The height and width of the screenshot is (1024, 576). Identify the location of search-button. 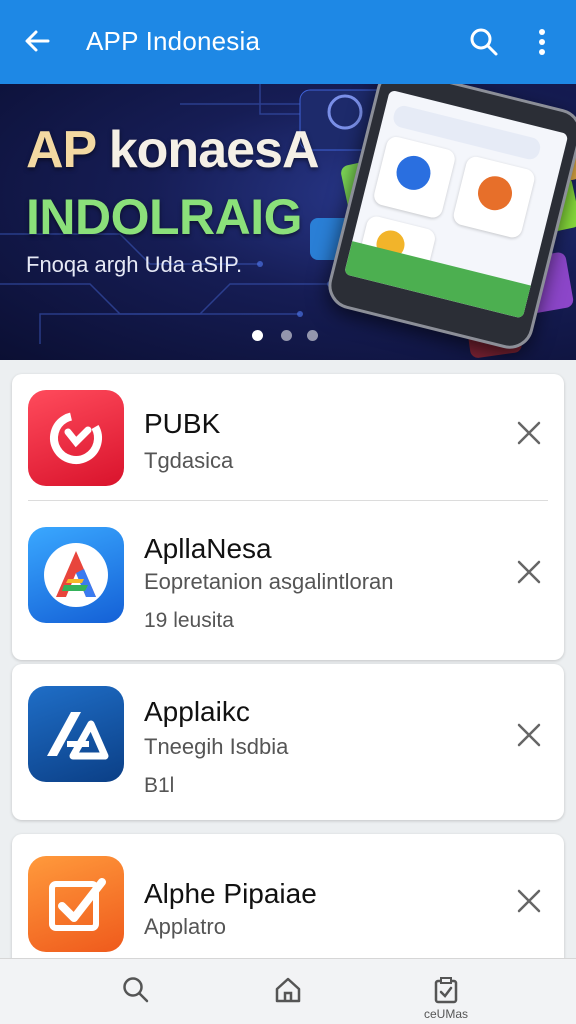
(484, 42).